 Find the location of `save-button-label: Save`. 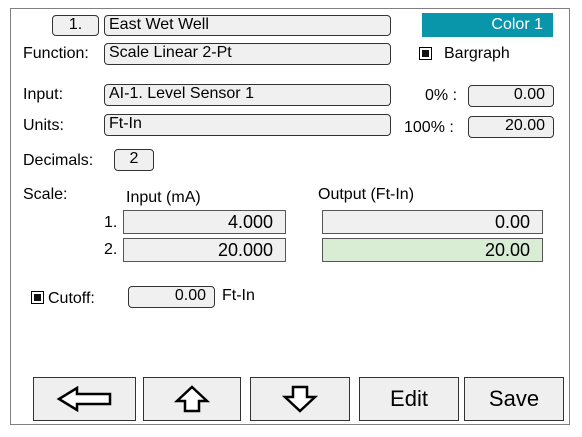

save-button-label: Save is located at coordinates (514, 398).